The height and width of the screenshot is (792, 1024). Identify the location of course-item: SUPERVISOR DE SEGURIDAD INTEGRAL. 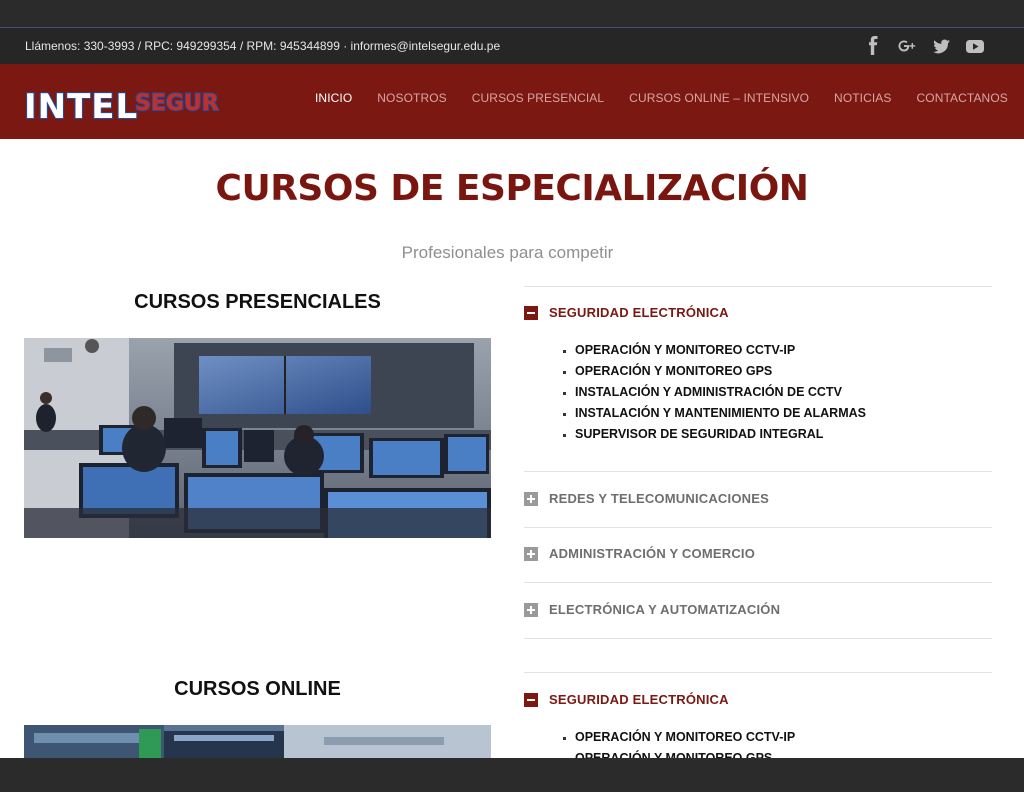
(720, 434).